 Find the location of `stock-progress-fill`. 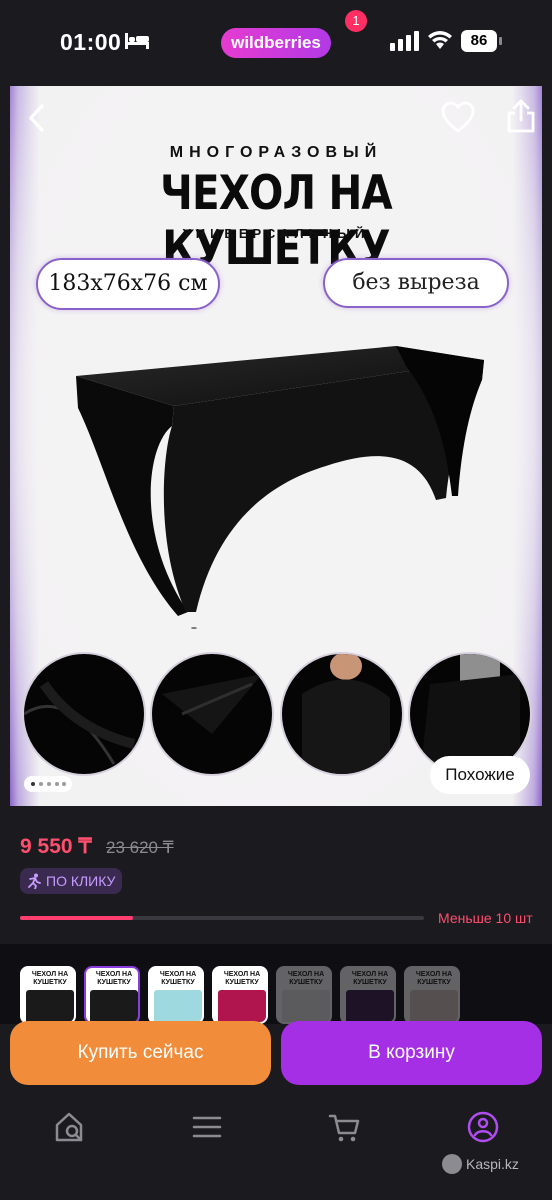

stock-progress-fill is located at coordinates (77, 918).